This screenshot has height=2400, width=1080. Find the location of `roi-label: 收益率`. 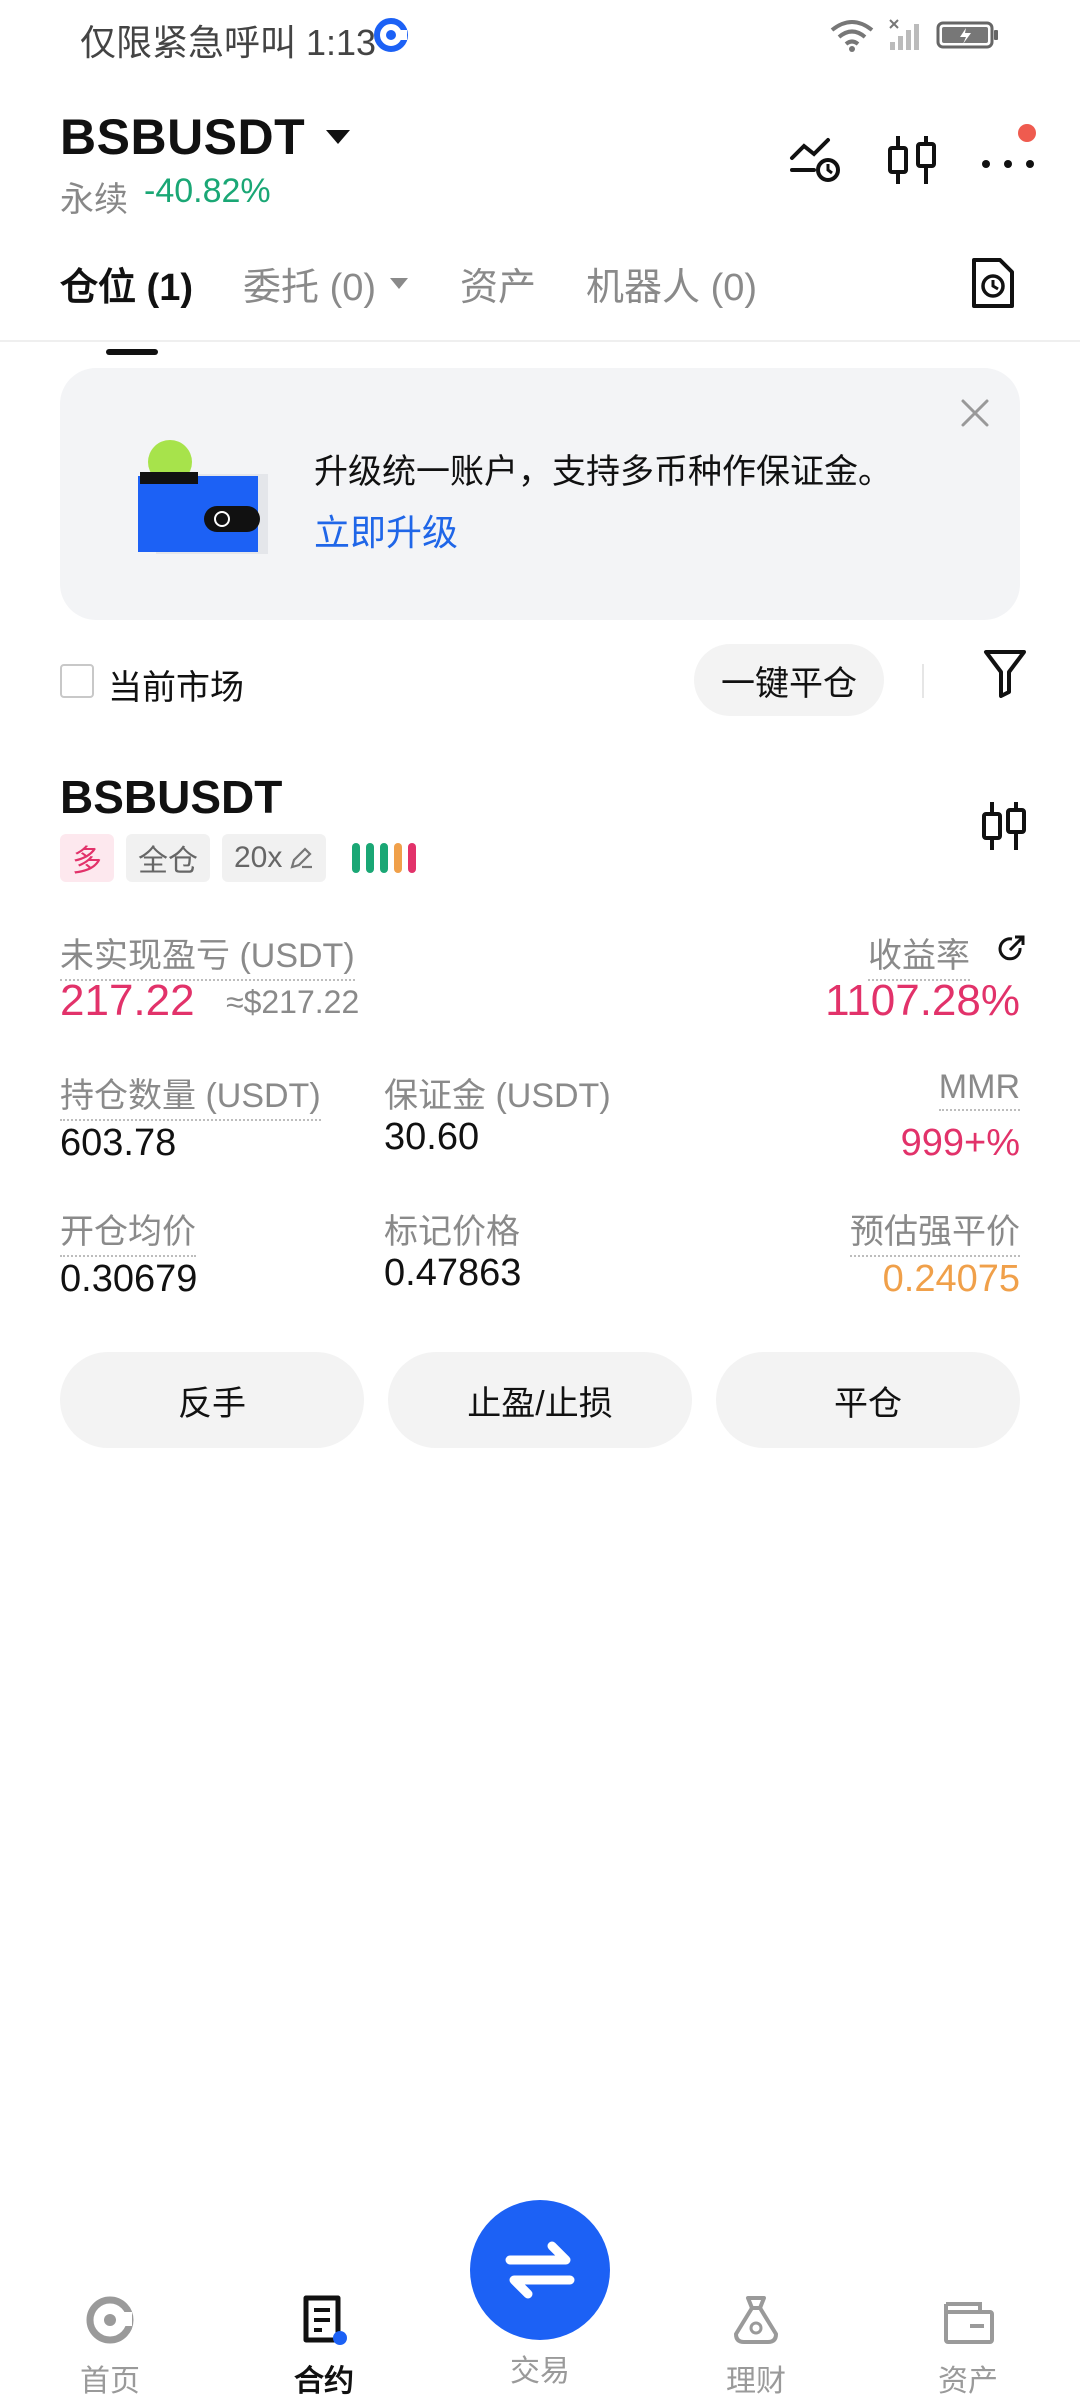

roi-label: 收益率 is located at coordinates (919, 954).